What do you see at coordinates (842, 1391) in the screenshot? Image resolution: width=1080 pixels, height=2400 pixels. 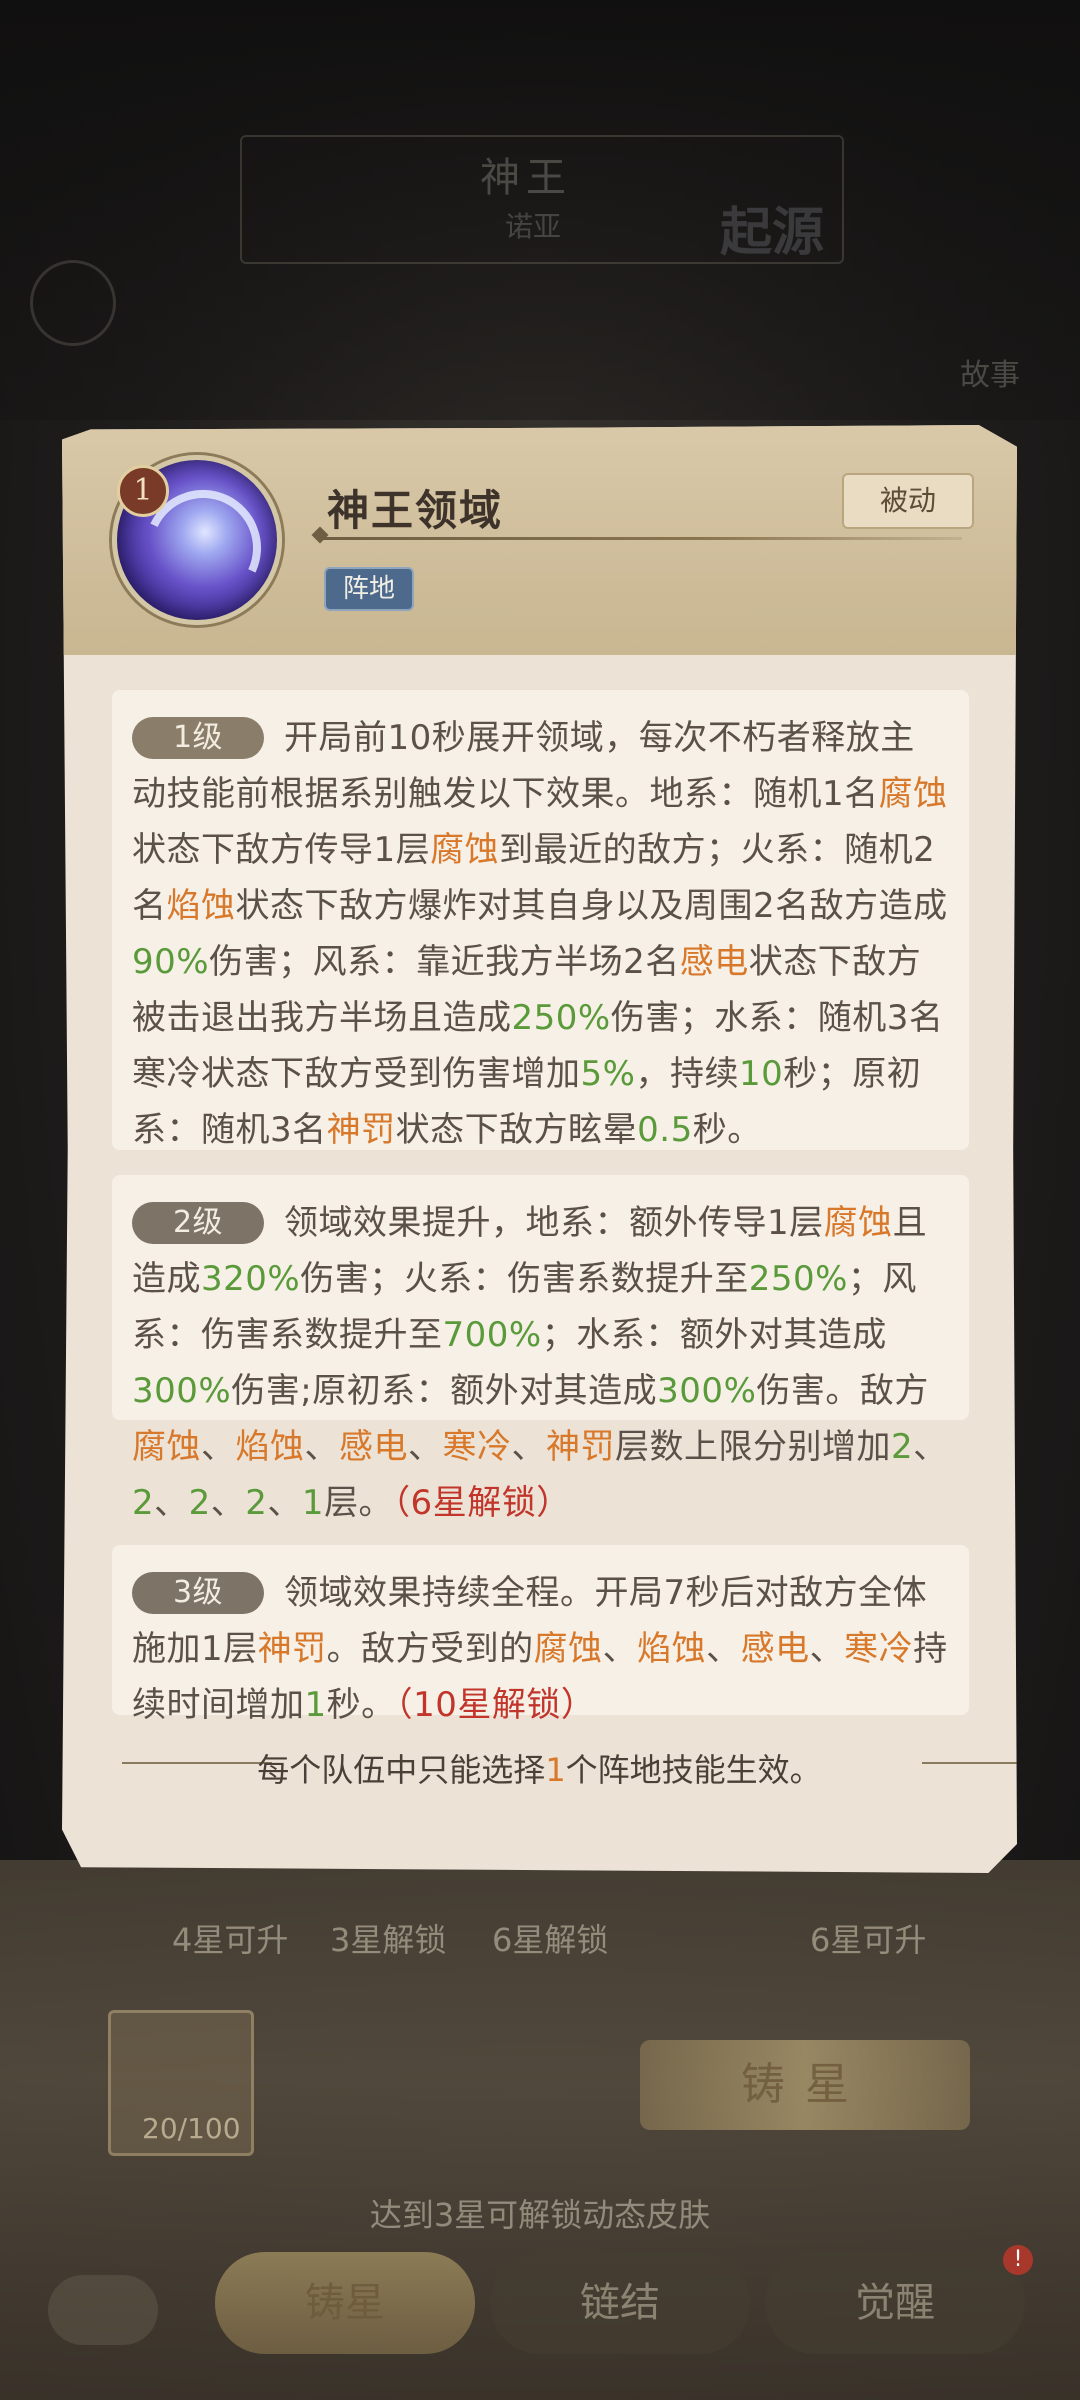 I see `desc-segment: 伤害。敌方` at bounding box center [842, 1391].